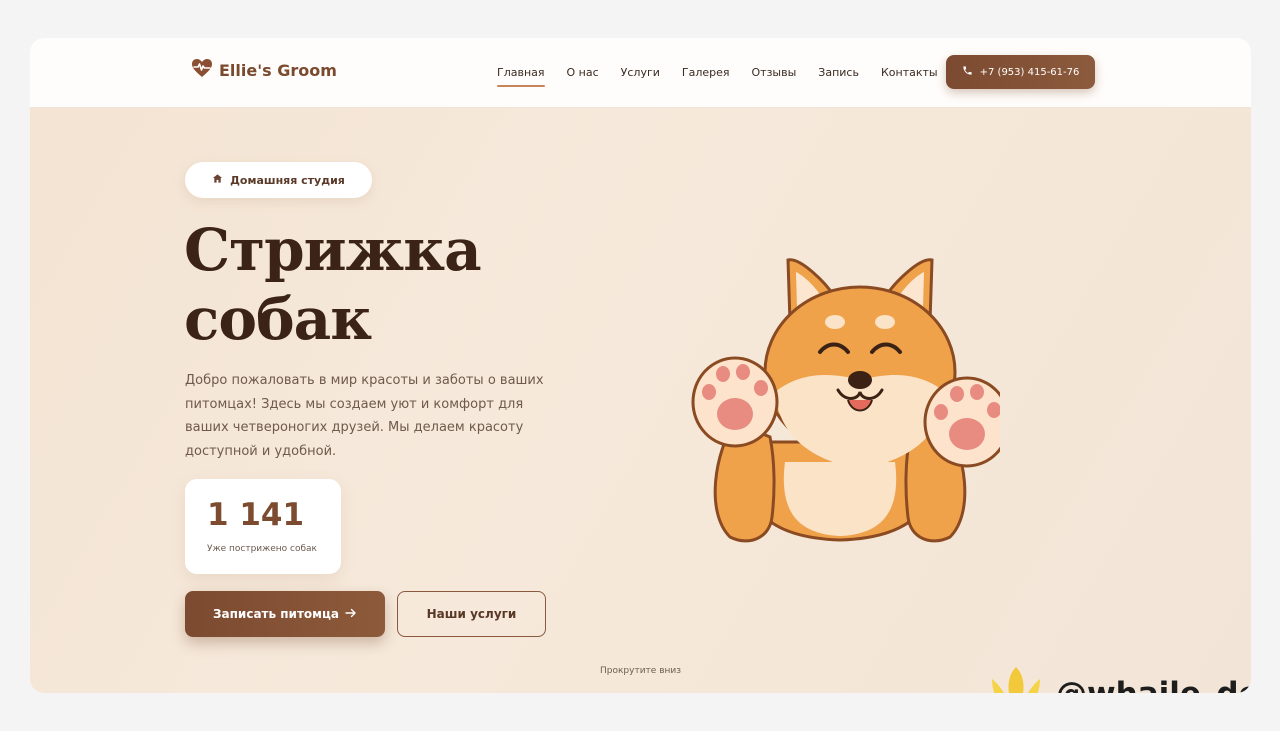 Image resolution: width=1280 pixels, height=731 pixels. I want to click on watermark-text: @whaile_dev, so click(1153, 685).